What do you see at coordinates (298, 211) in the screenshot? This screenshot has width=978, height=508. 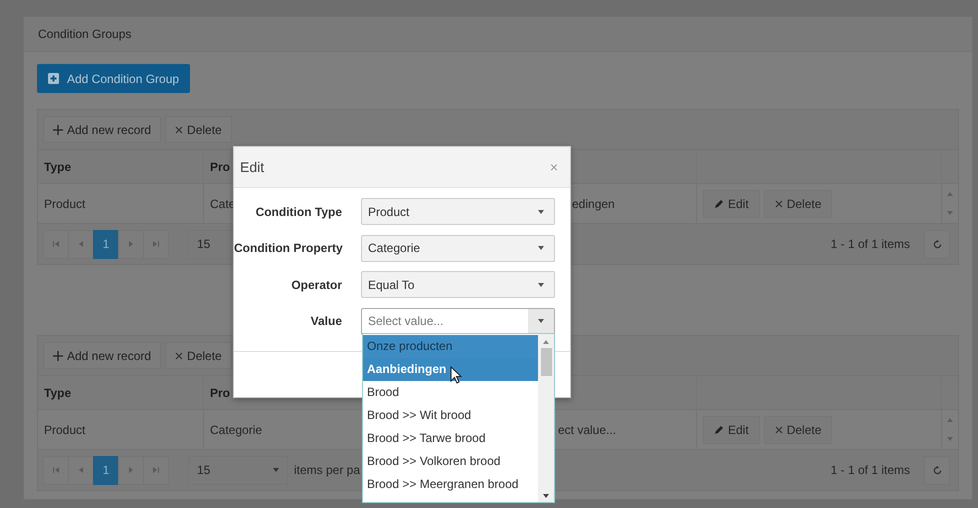 I see `field-label: Condition Type` at bounding box center [298, 211].